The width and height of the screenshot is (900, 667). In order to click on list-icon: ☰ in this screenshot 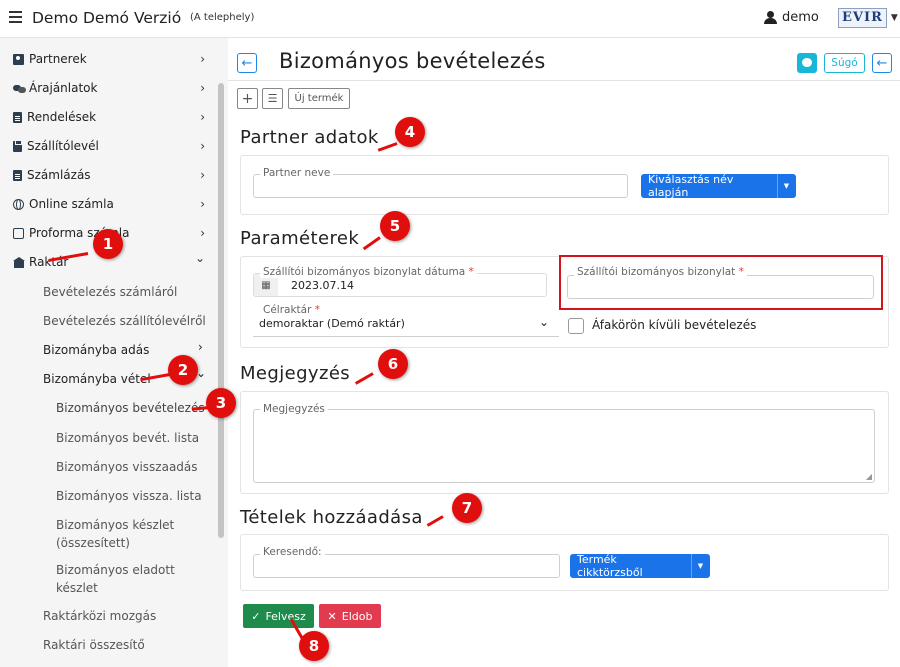, I will do `click(272, 98)`.